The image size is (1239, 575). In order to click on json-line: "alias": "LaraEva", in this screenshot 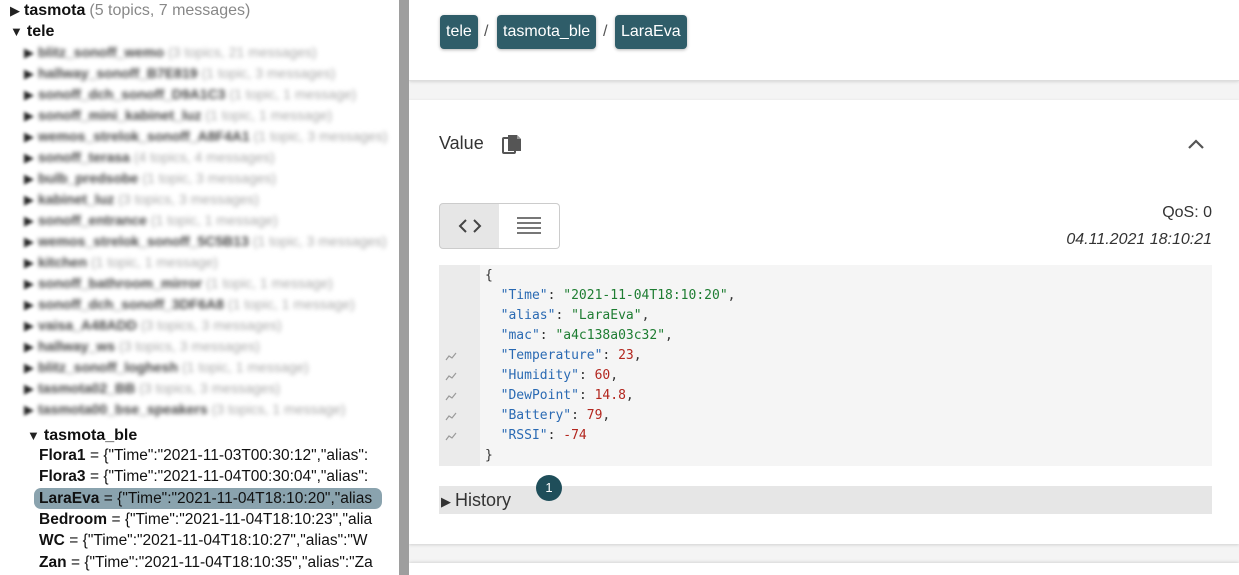, I will do `click(567, 316)`.